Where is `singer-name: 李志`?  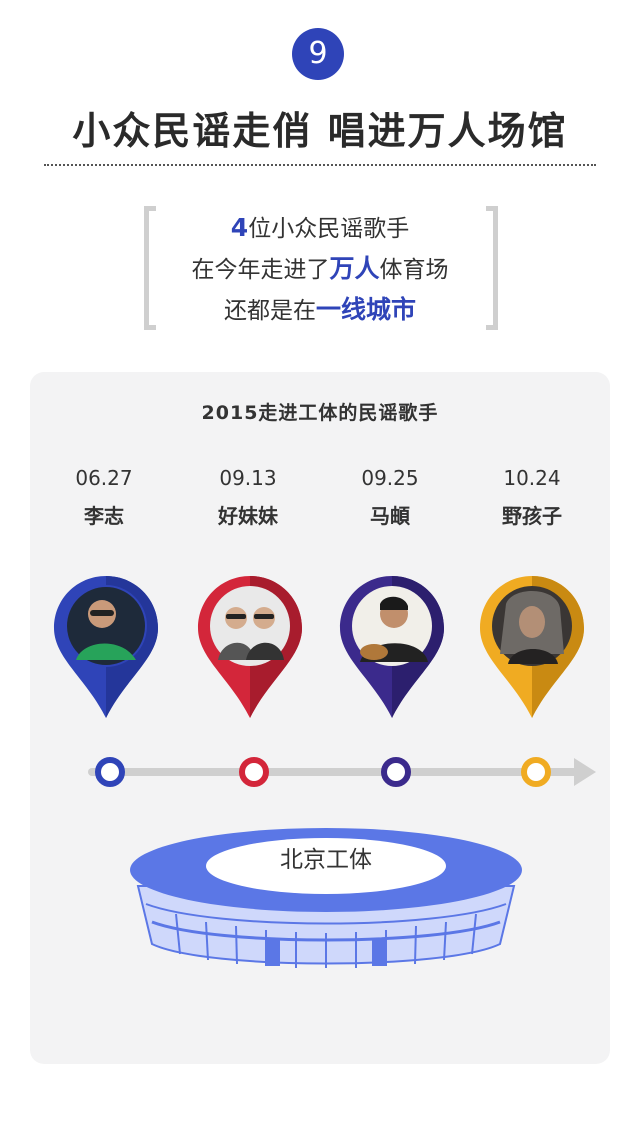
singer-name: 李志 is located at coordinates (104, 516).